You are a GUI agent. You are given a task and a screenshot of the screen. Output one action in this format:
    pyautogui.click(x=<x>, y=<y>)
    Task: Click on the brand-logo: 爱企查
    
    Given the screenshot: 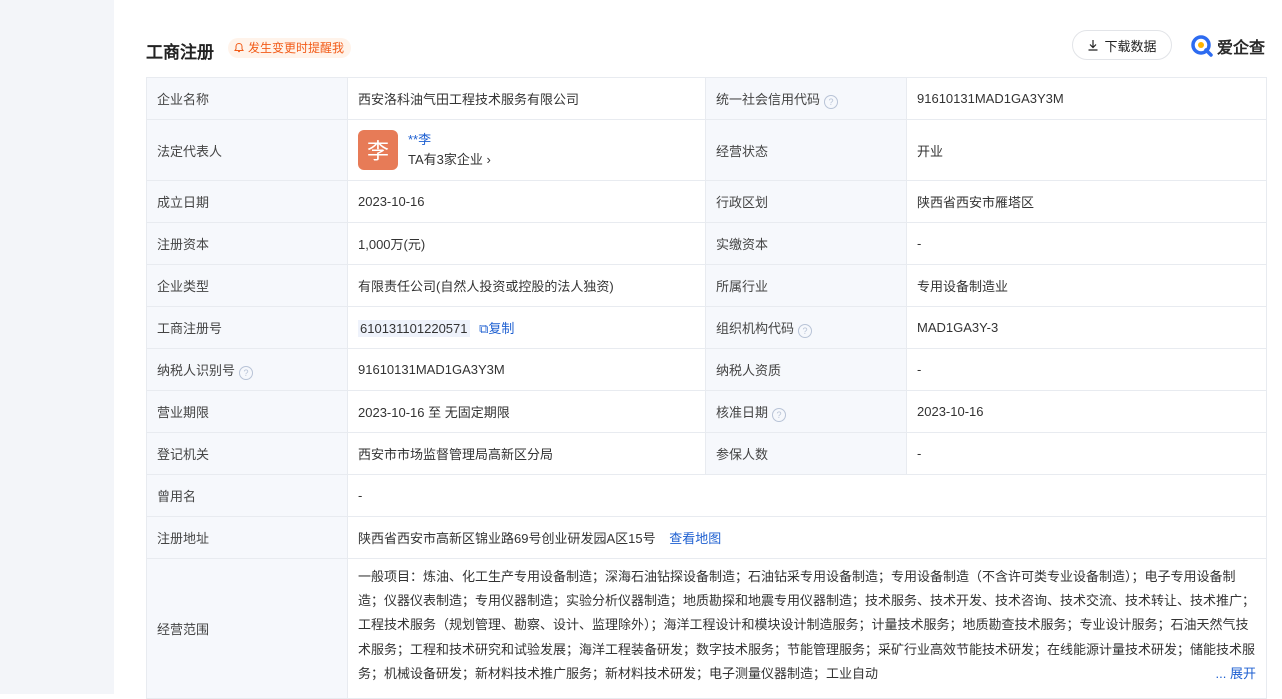 What is the action you would take?
    pyautogui.click(x=1227, y=46)
    